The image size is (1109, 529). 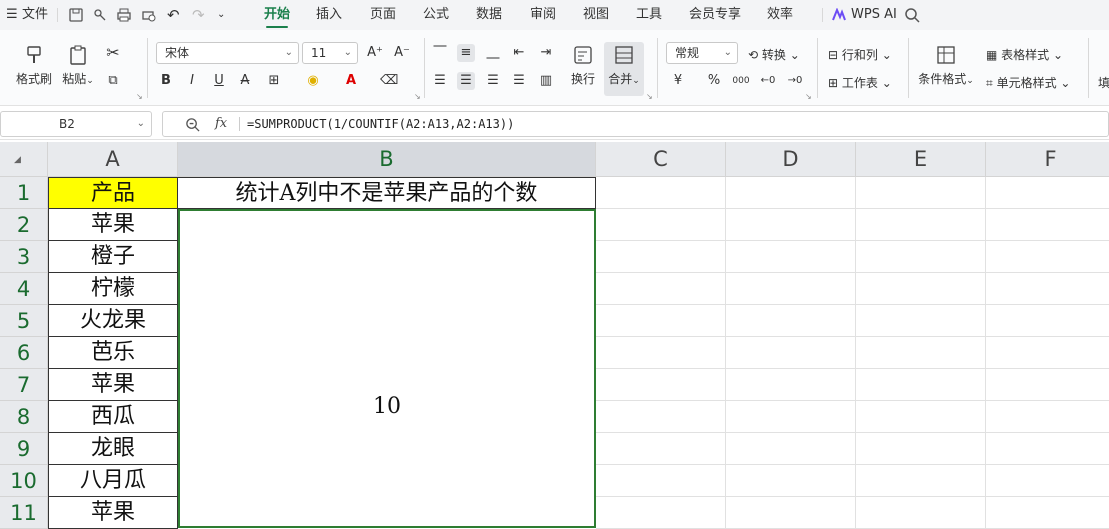 What do you see at coordinates (24, 417) in the screenshot?
I see `row-header-8: 8` at bounding box center [24, 417].